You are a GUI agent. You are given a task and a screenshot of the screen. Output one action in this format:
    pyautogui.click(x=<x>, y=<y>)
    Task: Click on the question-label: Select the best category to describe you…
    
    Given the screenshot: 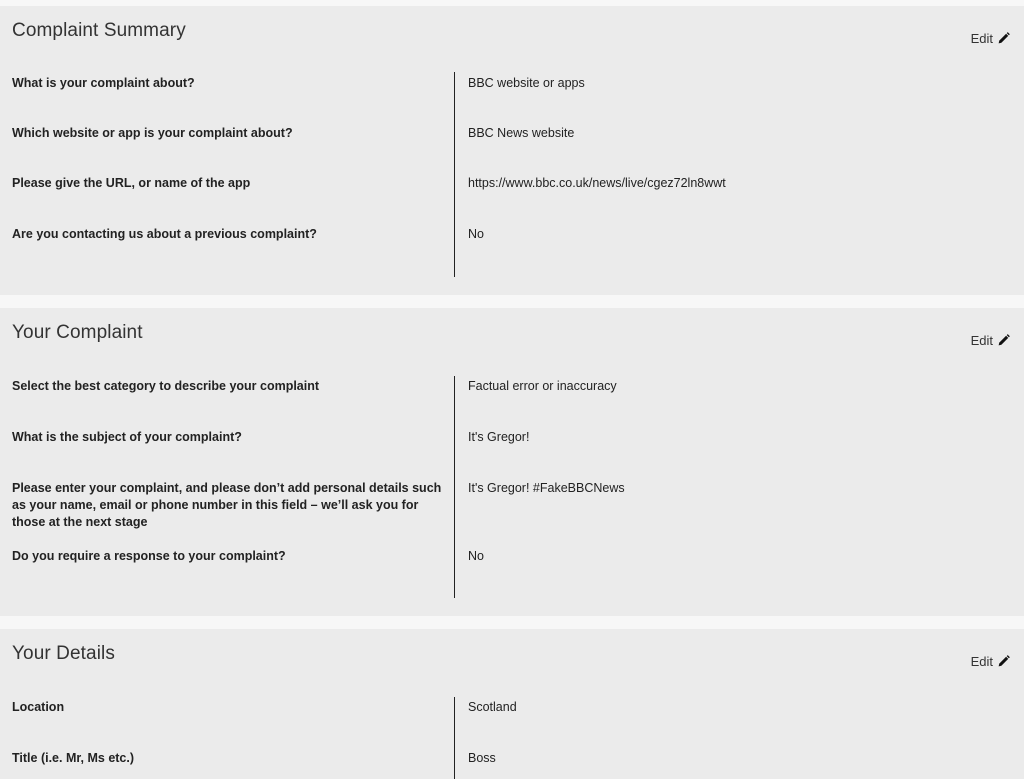 What is the action you would take?
    pyautogui.click(x=166, y=386)
    